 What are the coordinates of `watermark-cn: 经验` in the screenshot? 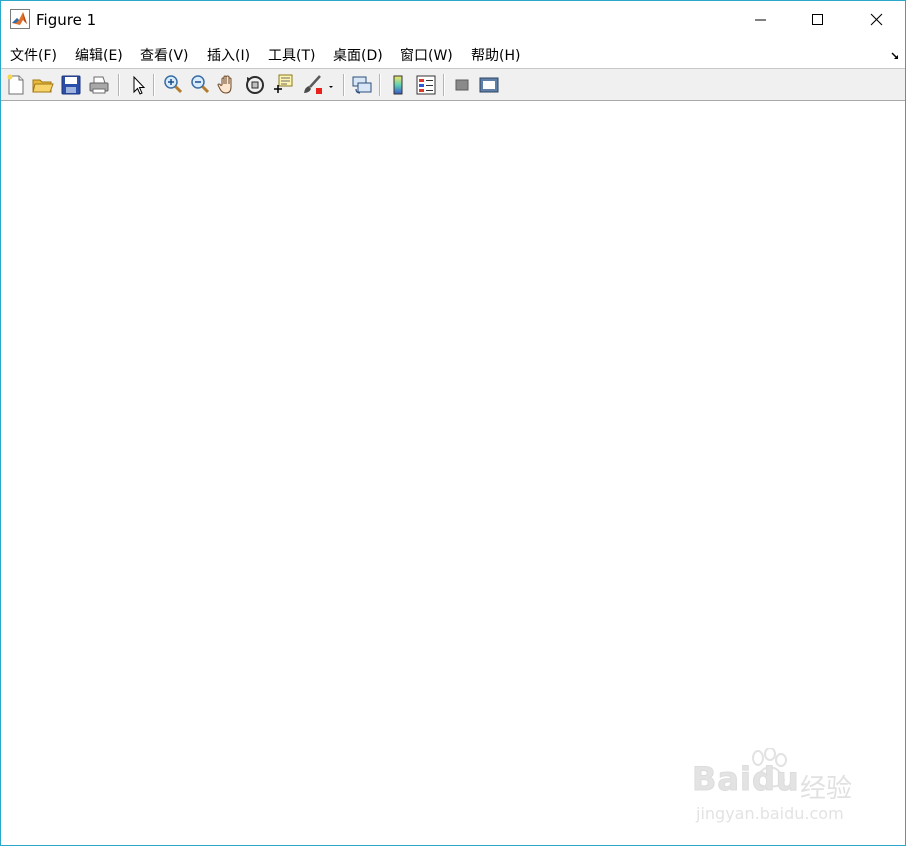 It's located at (826, 789).